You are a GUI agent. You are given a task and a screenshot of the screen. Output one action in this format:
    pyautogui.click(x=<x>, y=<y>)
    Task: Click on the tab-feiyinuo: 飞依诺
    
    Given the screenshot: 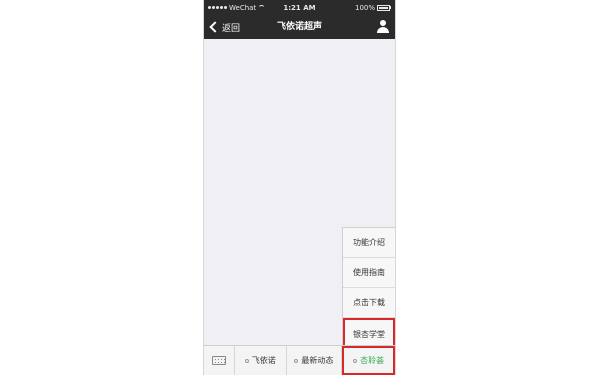 What is the action you would take?
    pyautogui.click(x=261, y=360)
    